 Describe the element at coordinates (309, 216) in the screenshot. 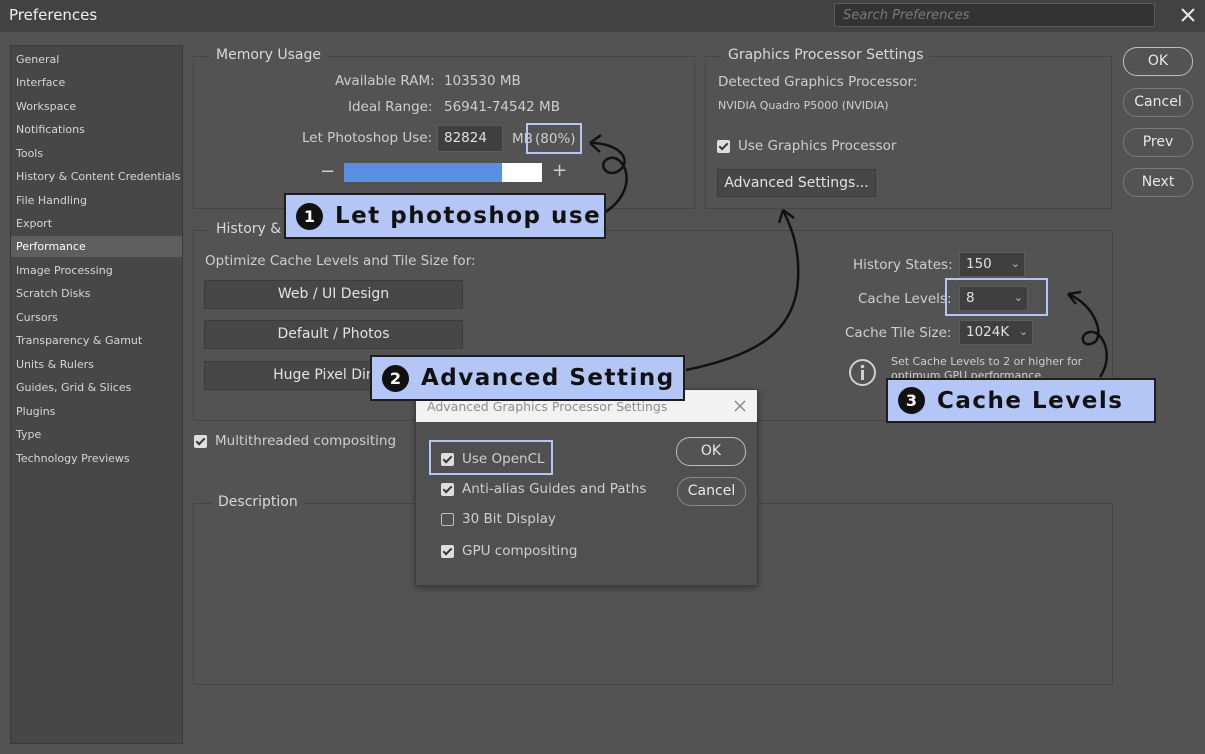

I see `annotation-number: 1` at that location.